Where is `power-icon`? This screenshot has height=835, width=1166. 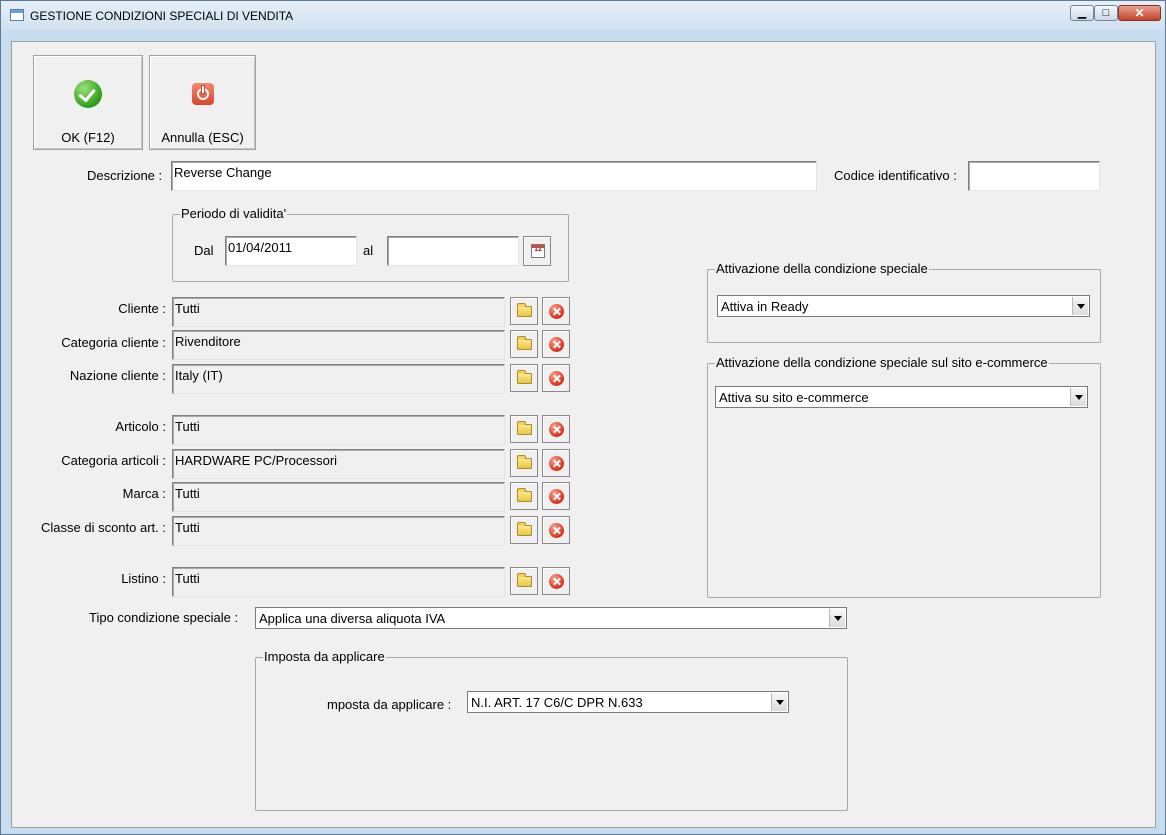
power-icon is located at coordinates (203, 94).